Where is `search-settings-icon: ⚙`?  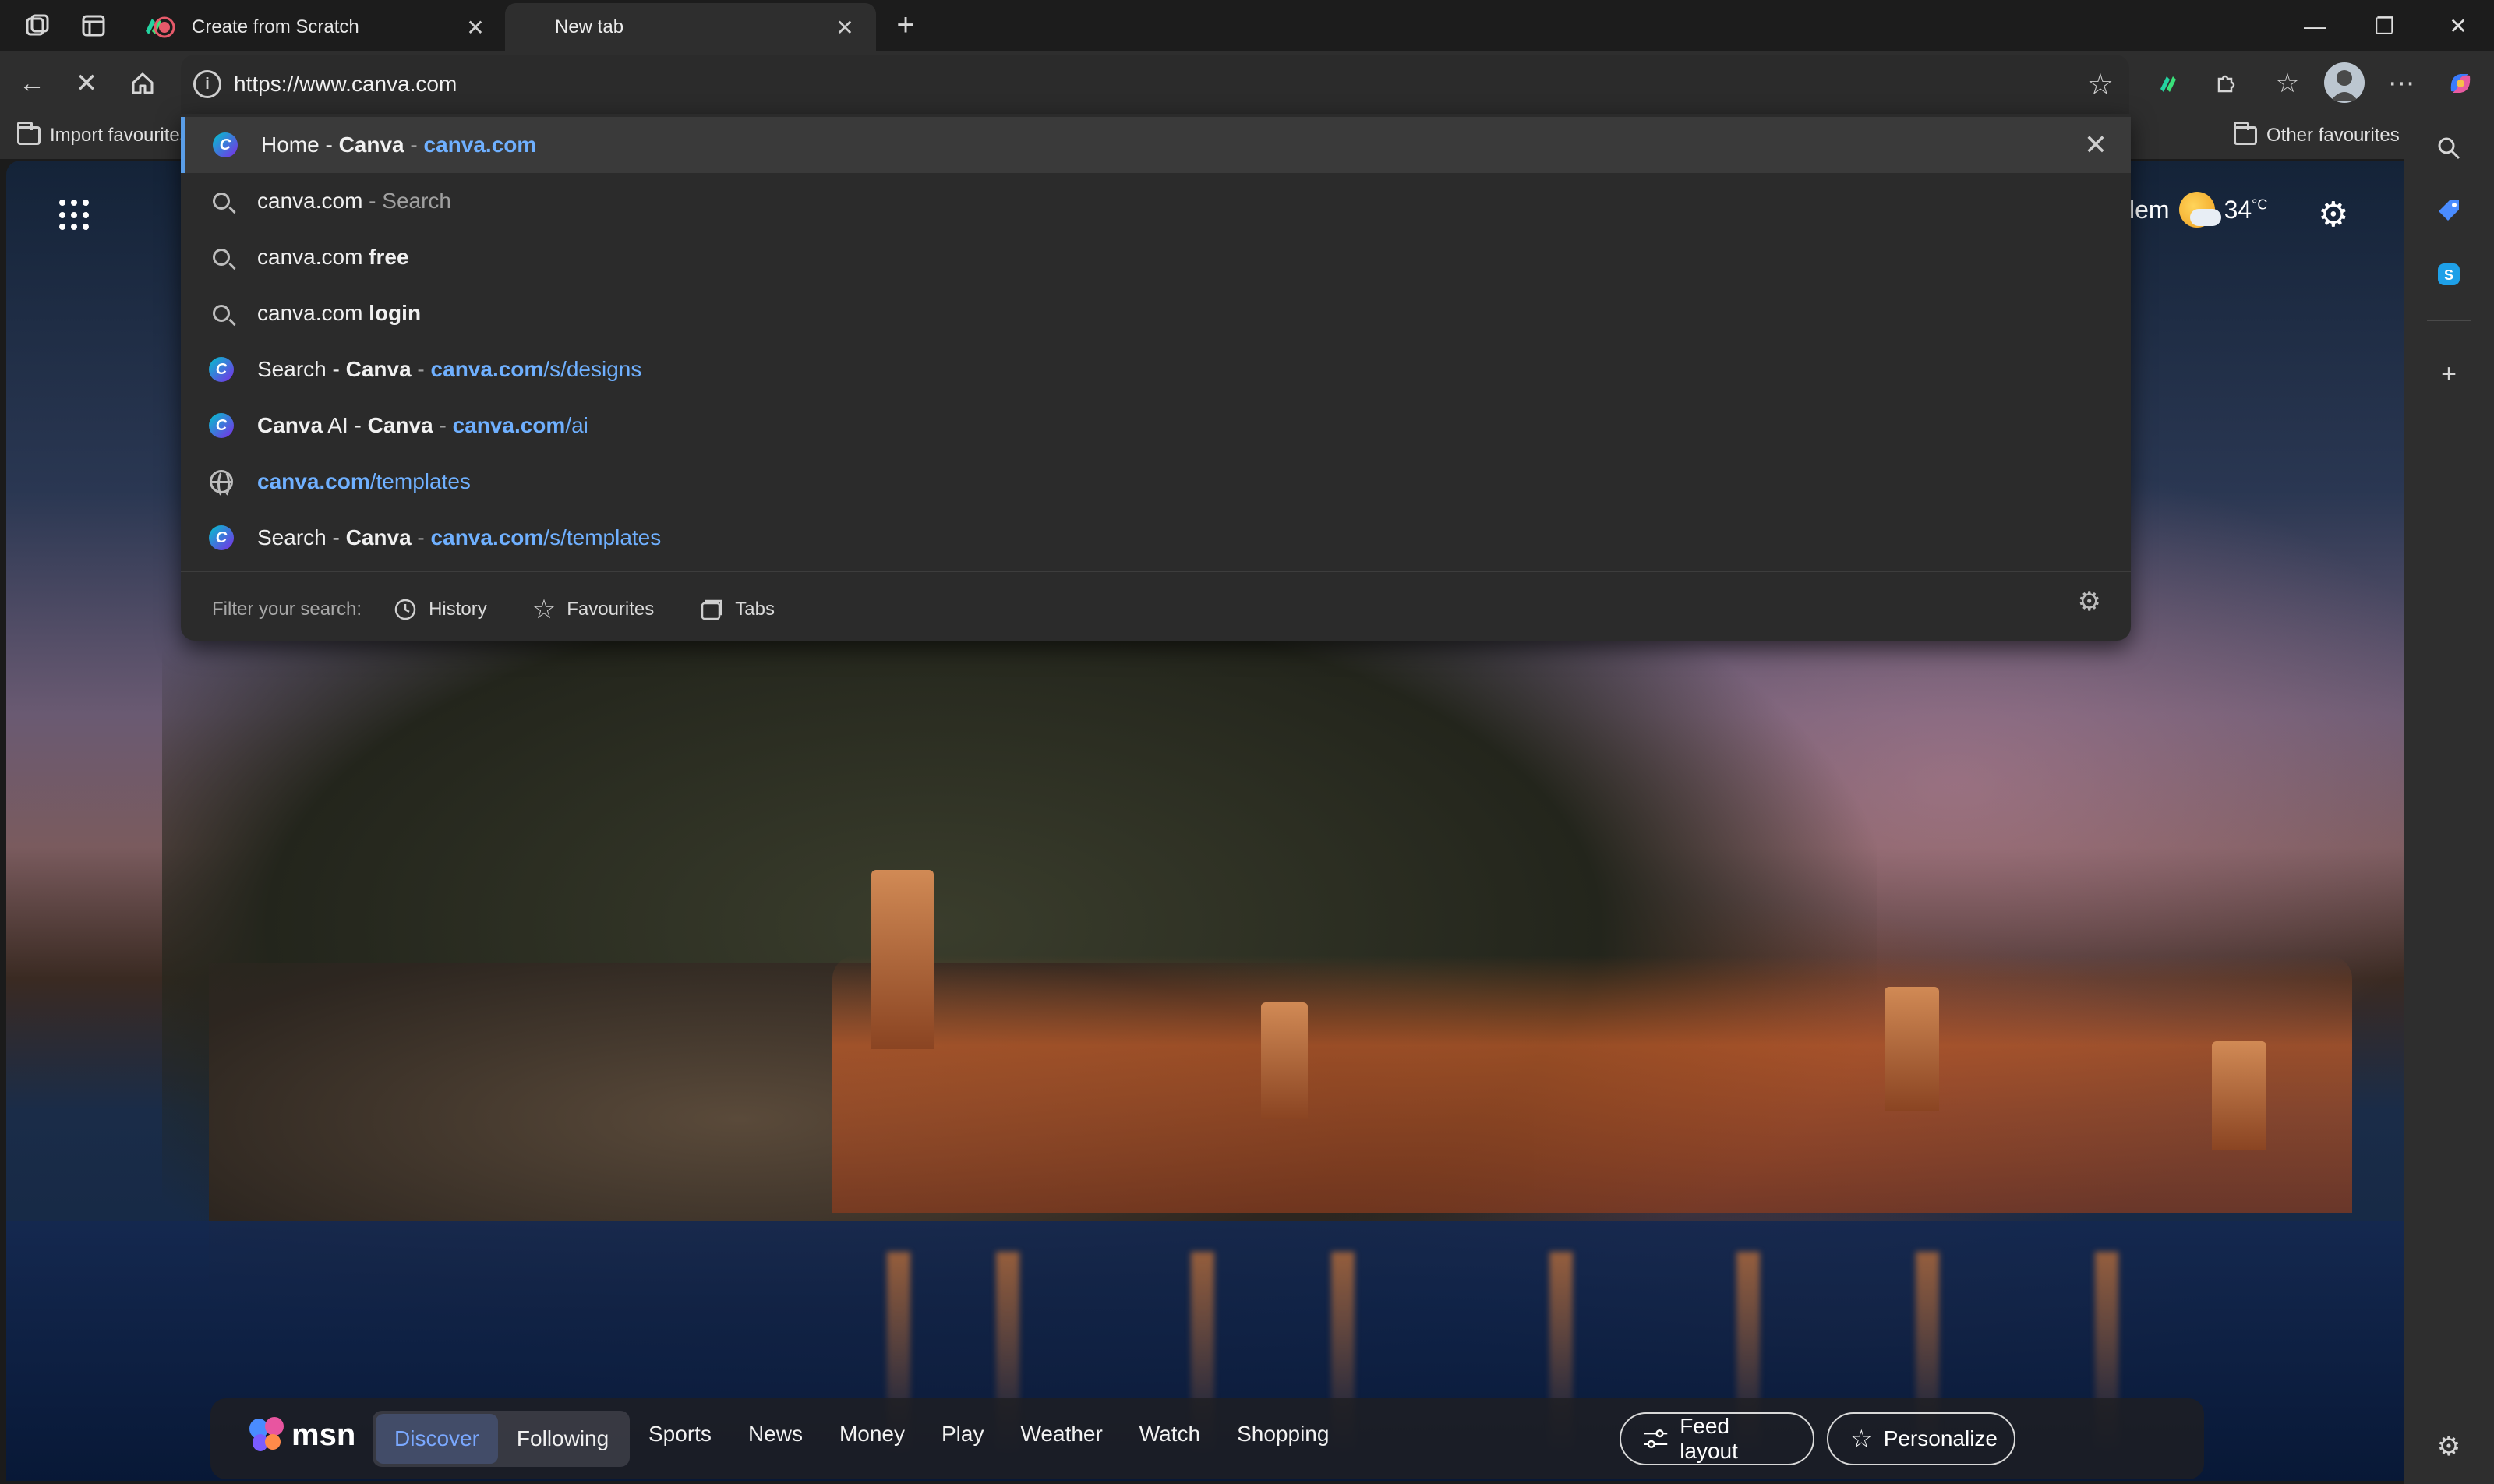
search-settings-icon: ⚙ is located at coordinates (2089, 601).